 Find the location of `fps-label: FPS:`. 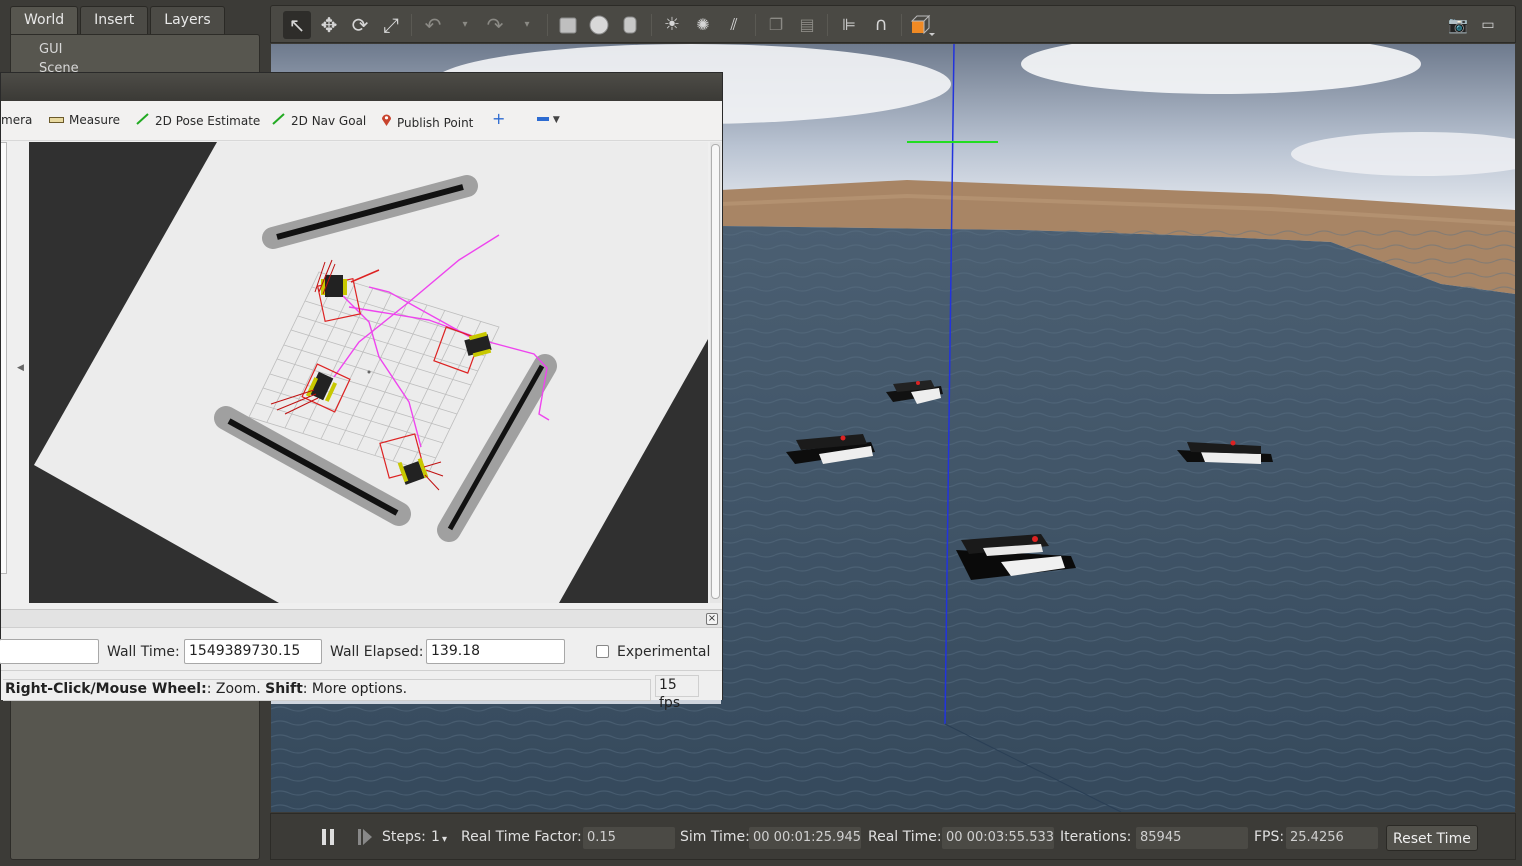

fps-label: FPS: is located at coordinates (1269, 837).